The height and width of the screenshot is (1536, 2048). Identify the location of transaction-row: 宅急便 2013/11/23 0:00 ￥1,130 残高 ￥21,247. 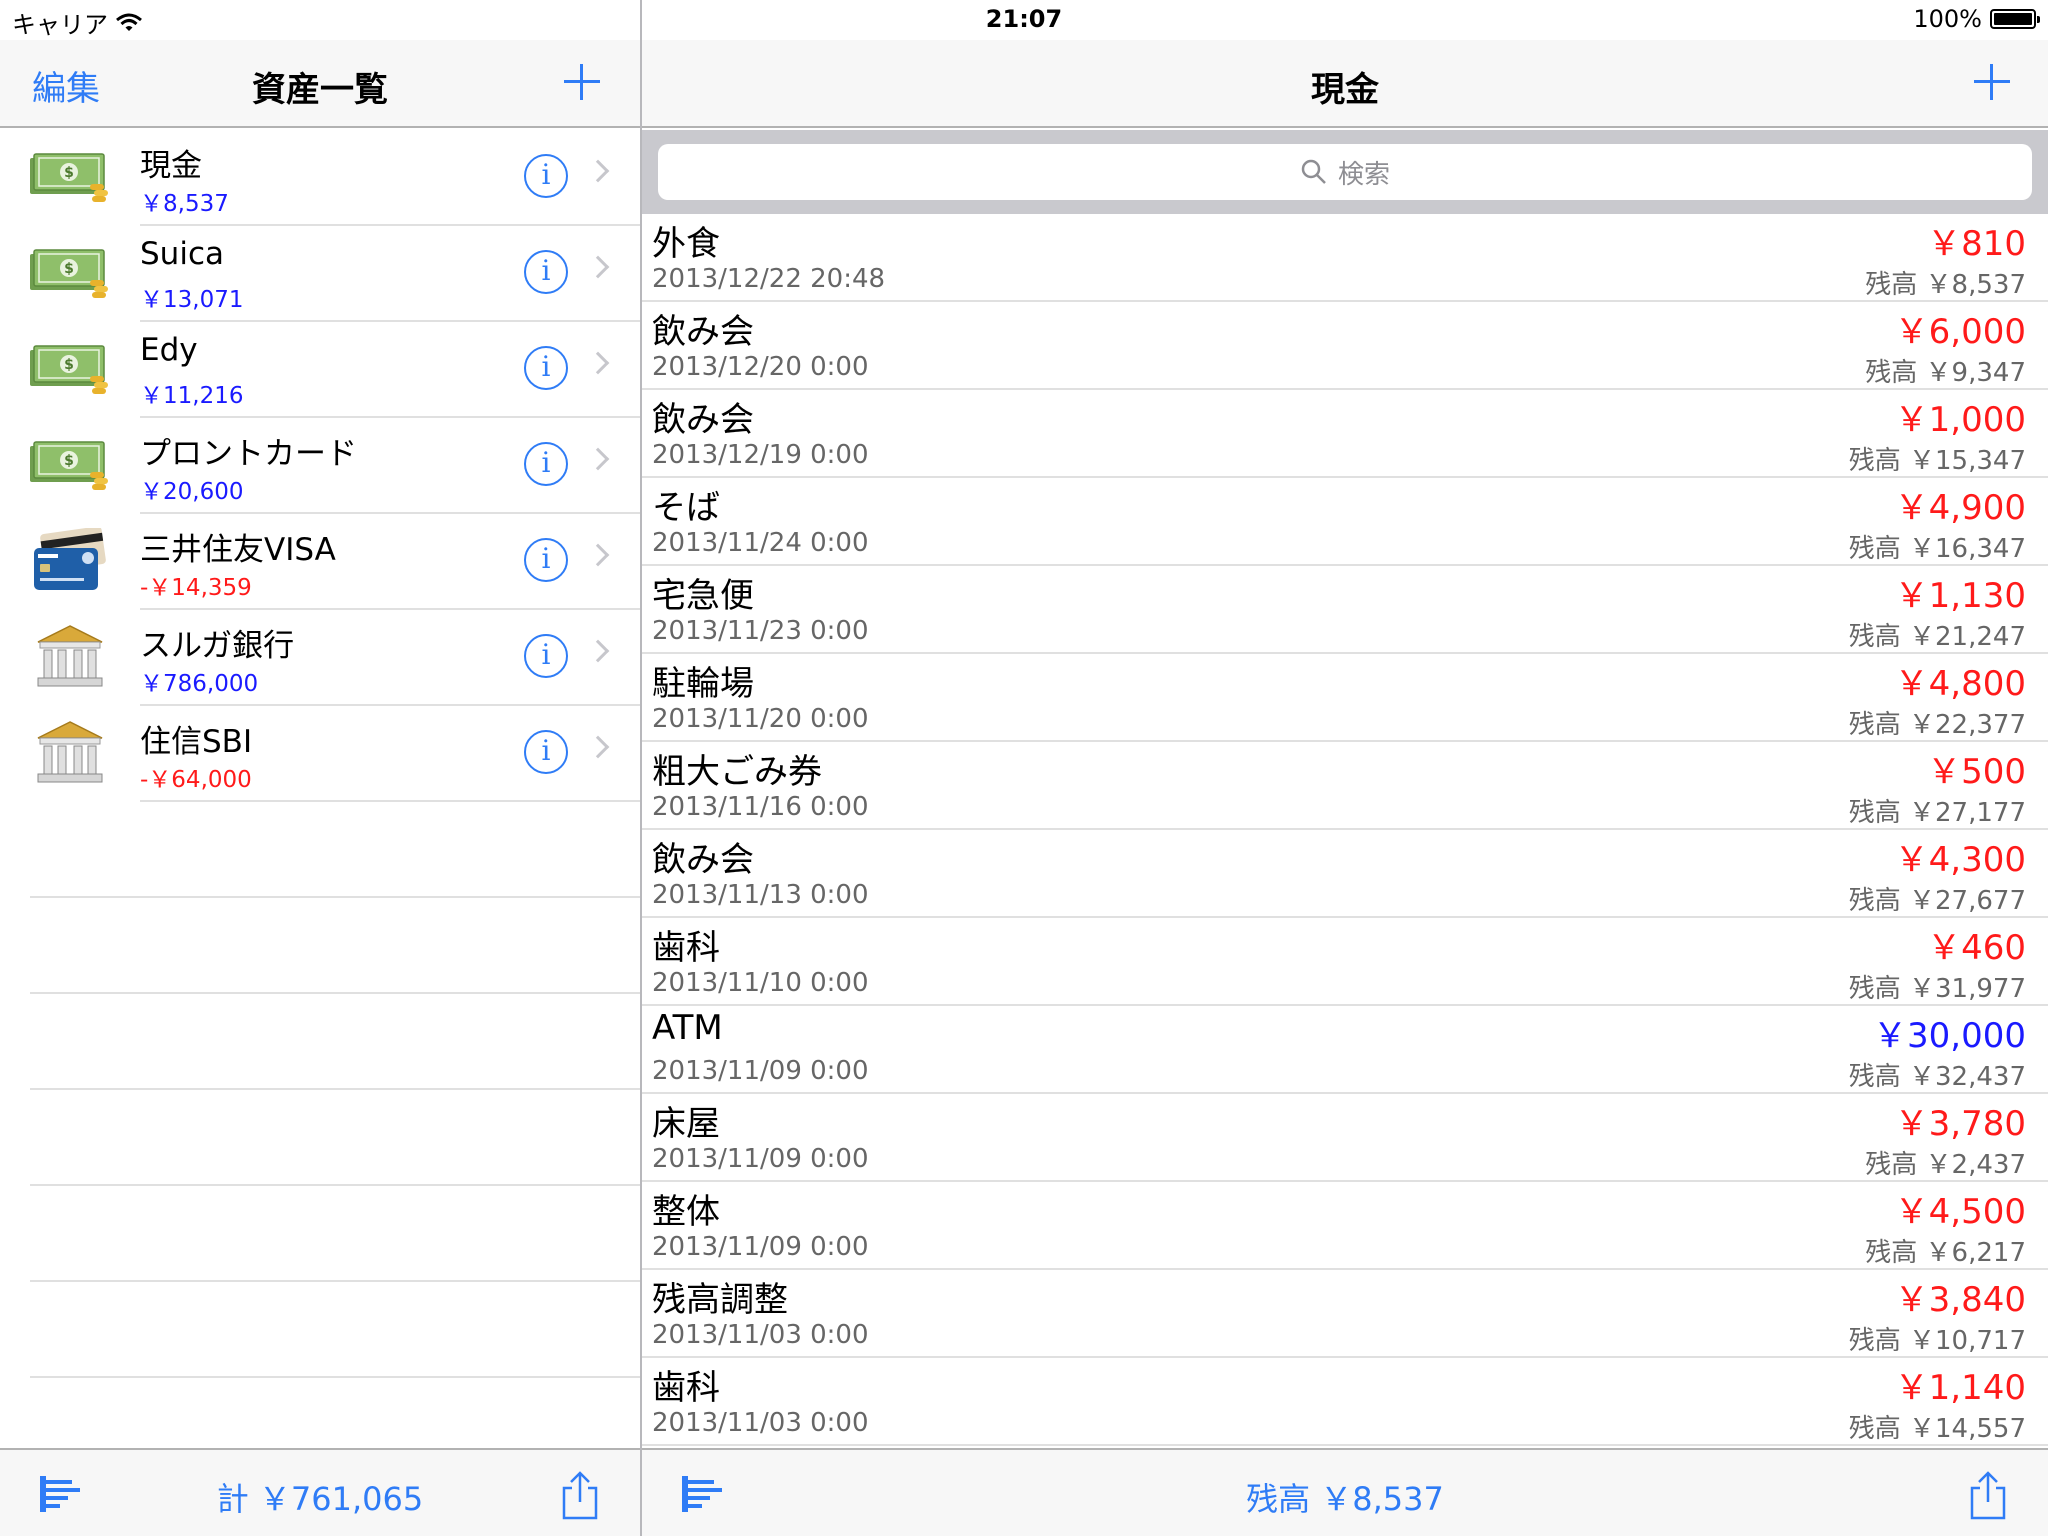
(1345, 610).